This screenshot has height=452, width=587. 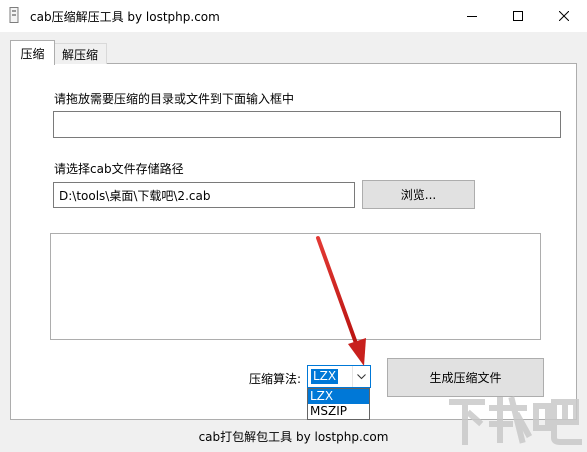 What do you see at coordinates (293, 16) in the screenshot?
I see `title-bar: cab压缩解压工具 by lostphp.com` at bounding box center [293, 16].